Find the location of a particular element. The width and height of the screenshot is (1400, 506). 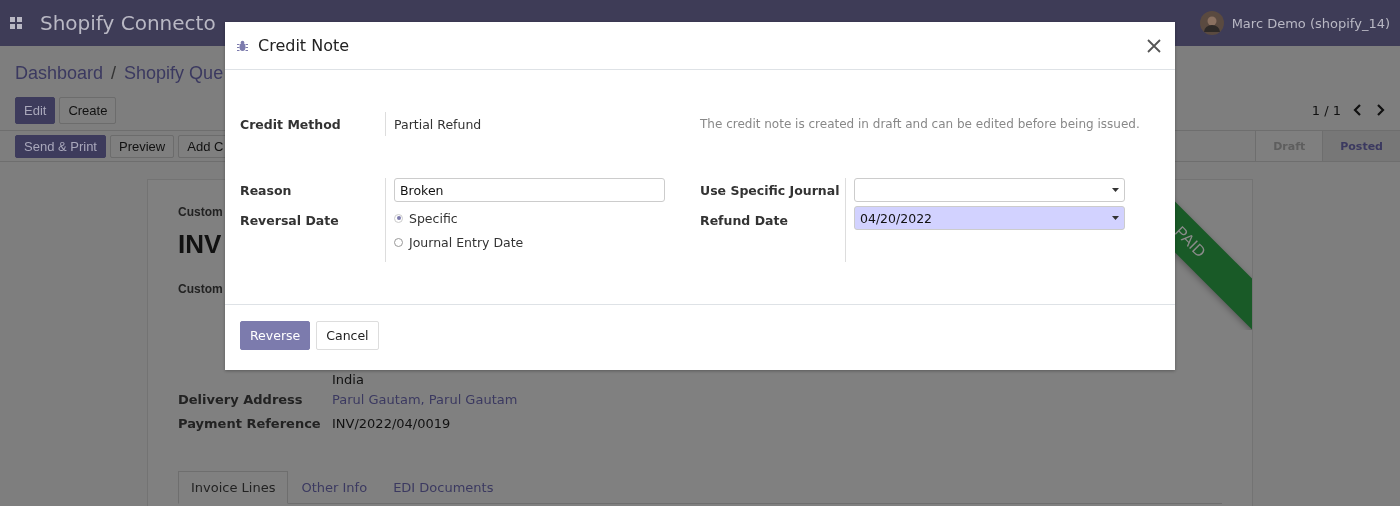

breadcrumb-current: Shopify Que is located at coordinates (174, 73).